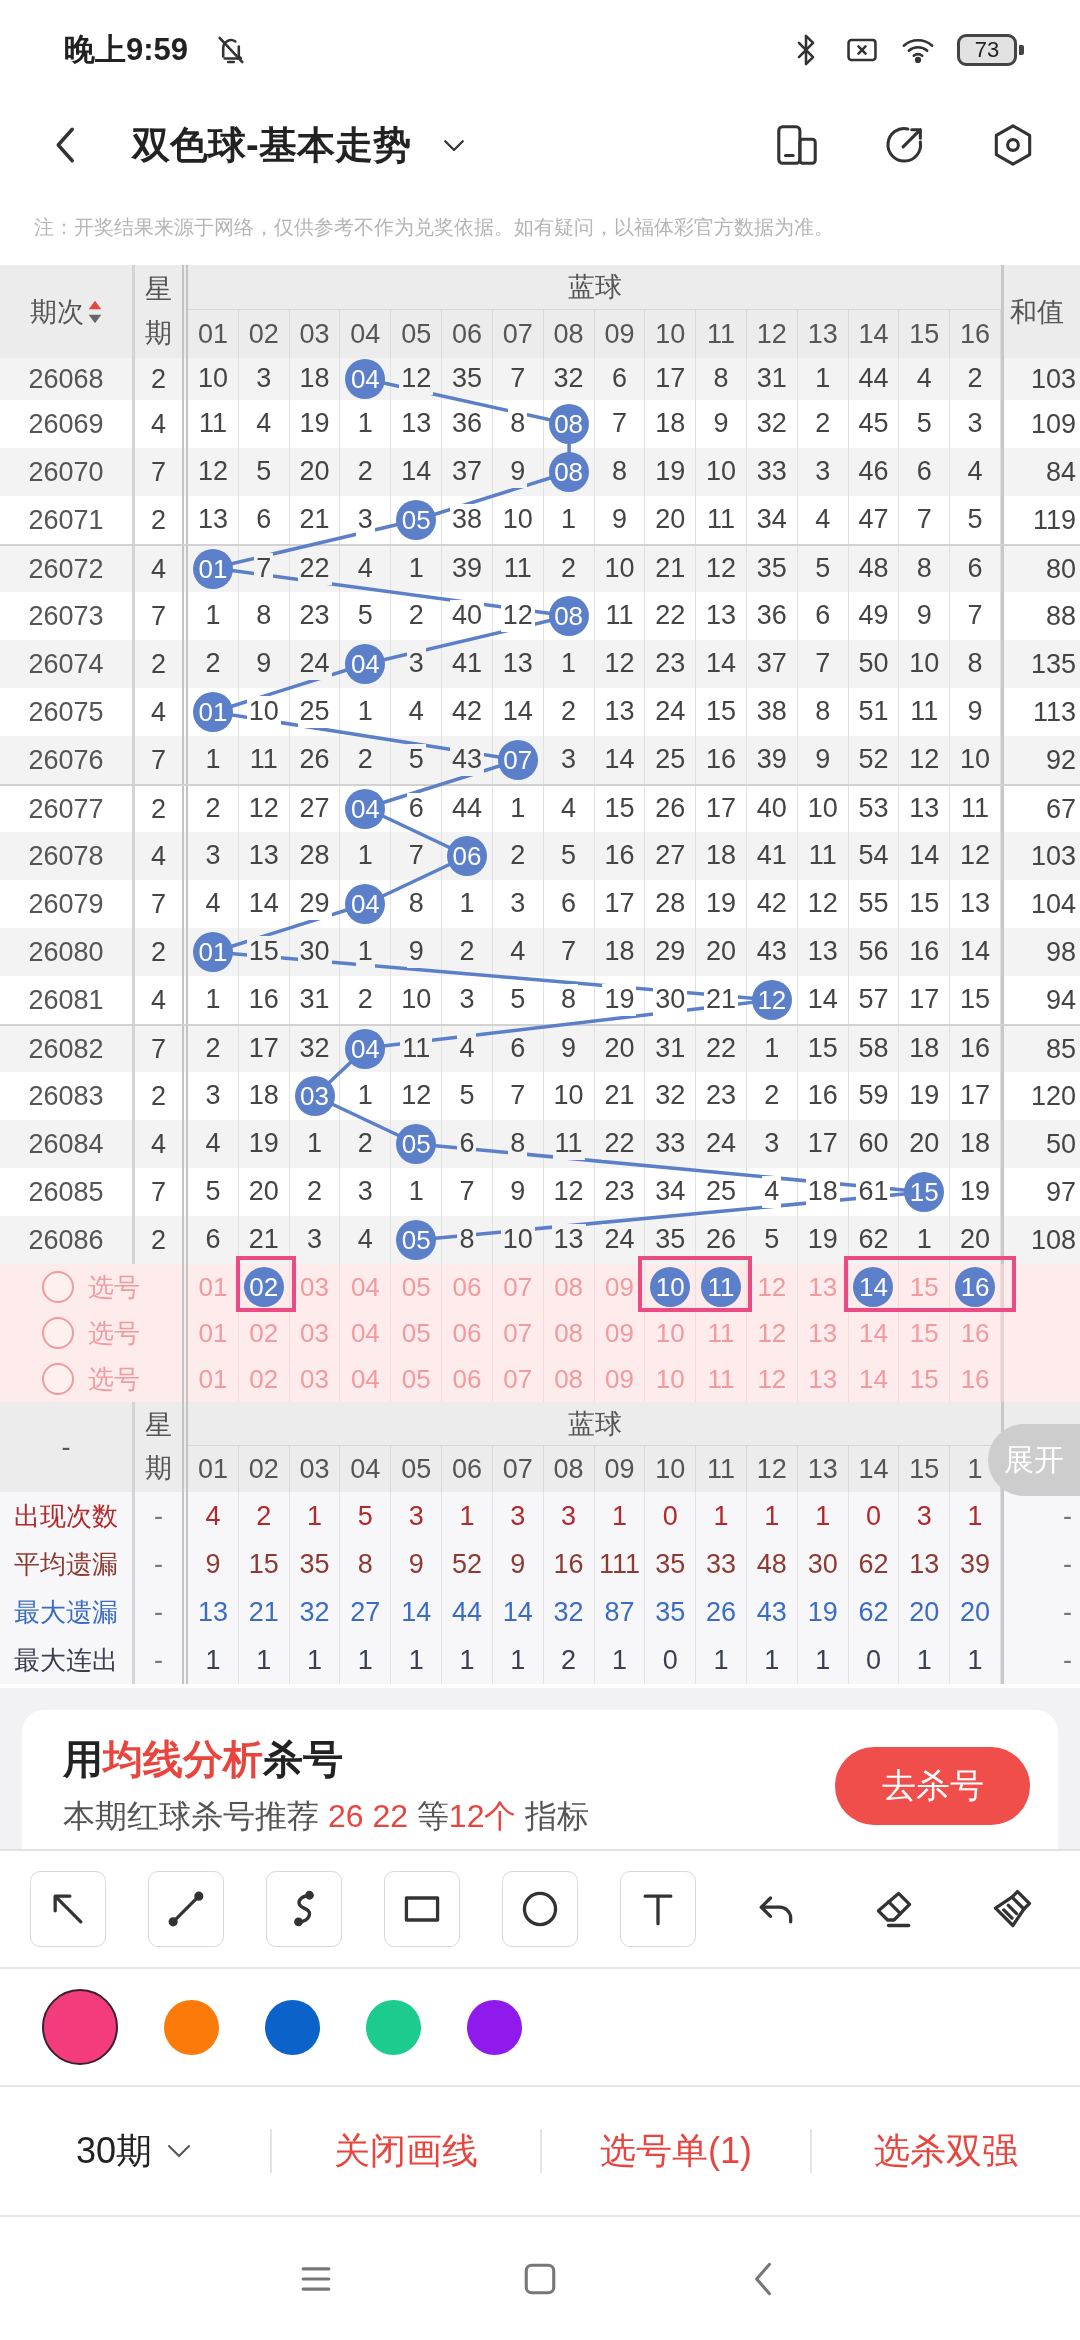 This screenshot has height=2340, width=1080. What do you see at coordinates (304, 1909) in the screenshot?
I see `curve-tool-button` at bounding box center [304, 1909].